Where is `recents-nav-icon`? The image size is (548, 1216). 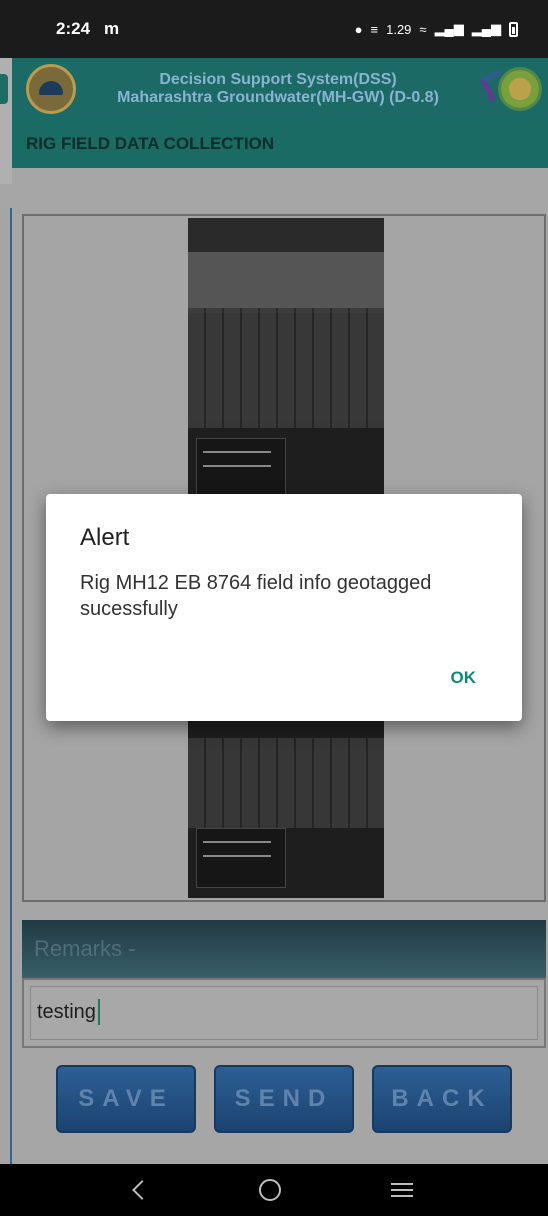 recents-nav-icon is located at coordinates (402, 1190).